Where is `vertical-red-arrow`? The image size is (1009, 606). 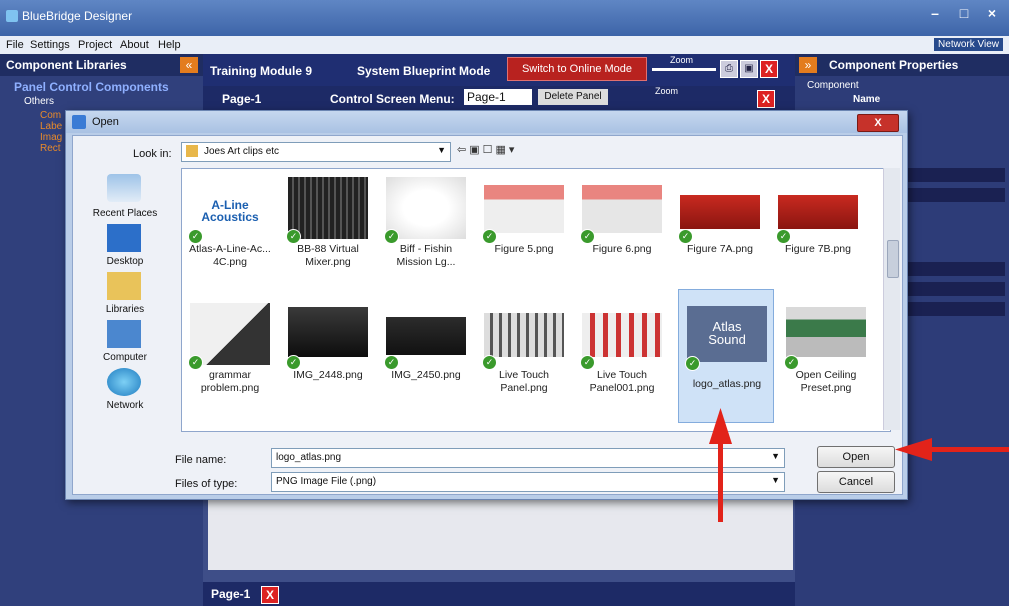
vertical-red-arrow is located at coordinates (720, 465).